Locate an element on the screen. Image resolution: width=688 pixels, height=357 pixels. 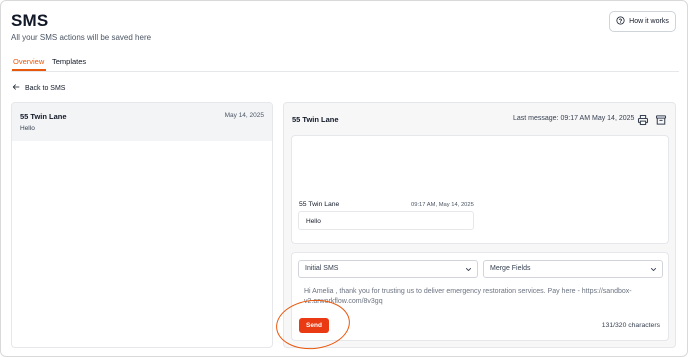
how-it-works-button: How it works is located at coordinates (642, 21).